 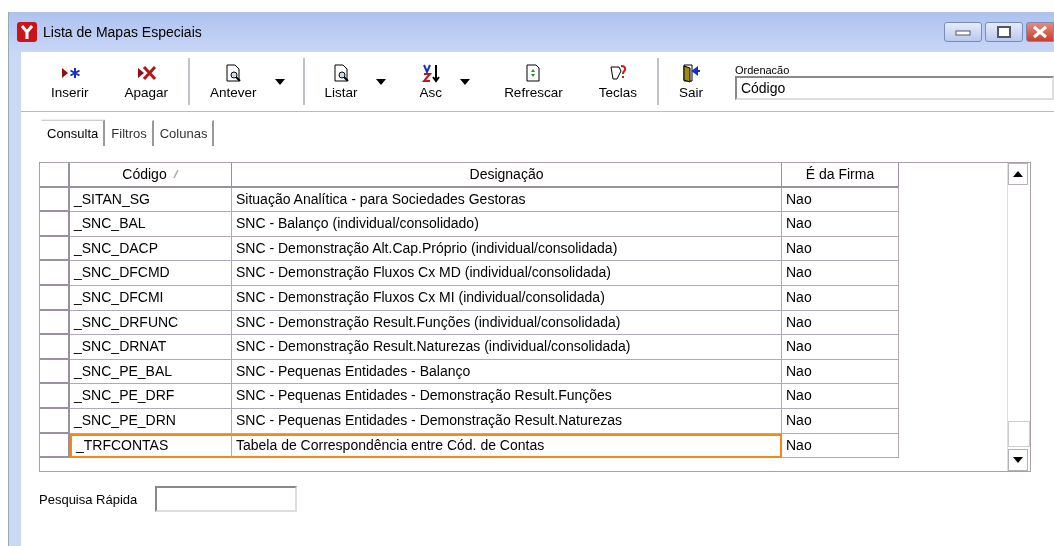 I want to click on table-cell: _TRFCONTAS, so click(x=151, y=446).